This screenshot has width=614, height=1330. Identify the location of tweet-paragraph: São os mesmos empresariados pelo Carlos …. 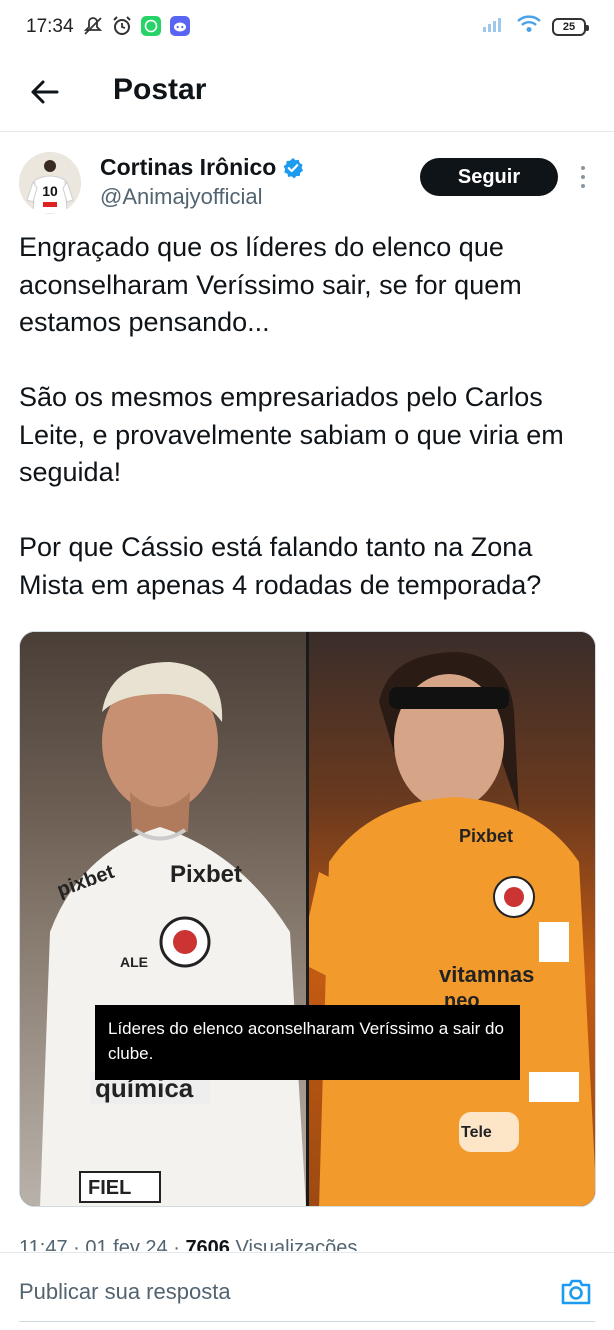
(291, 434).